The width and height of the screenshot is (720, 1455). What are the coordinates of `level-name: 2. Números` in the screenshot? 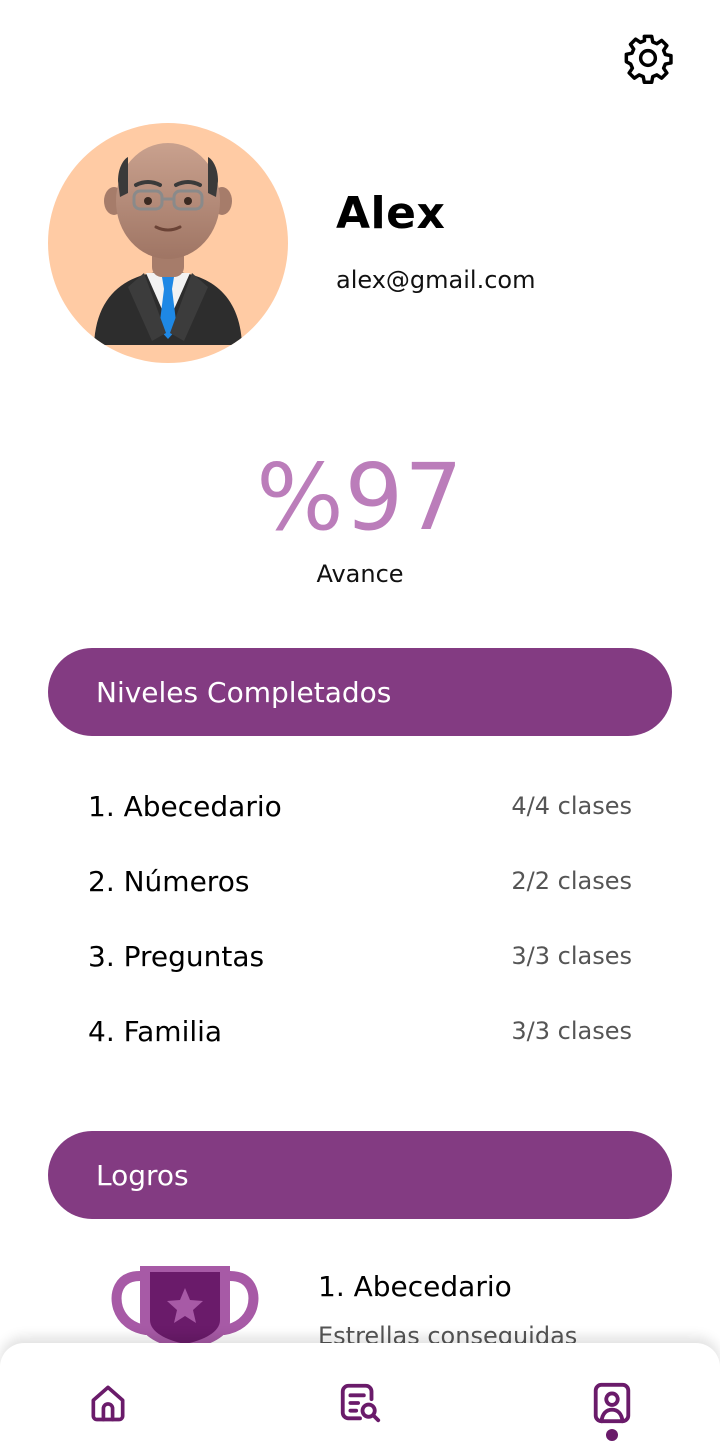 It's located at (169, 881).